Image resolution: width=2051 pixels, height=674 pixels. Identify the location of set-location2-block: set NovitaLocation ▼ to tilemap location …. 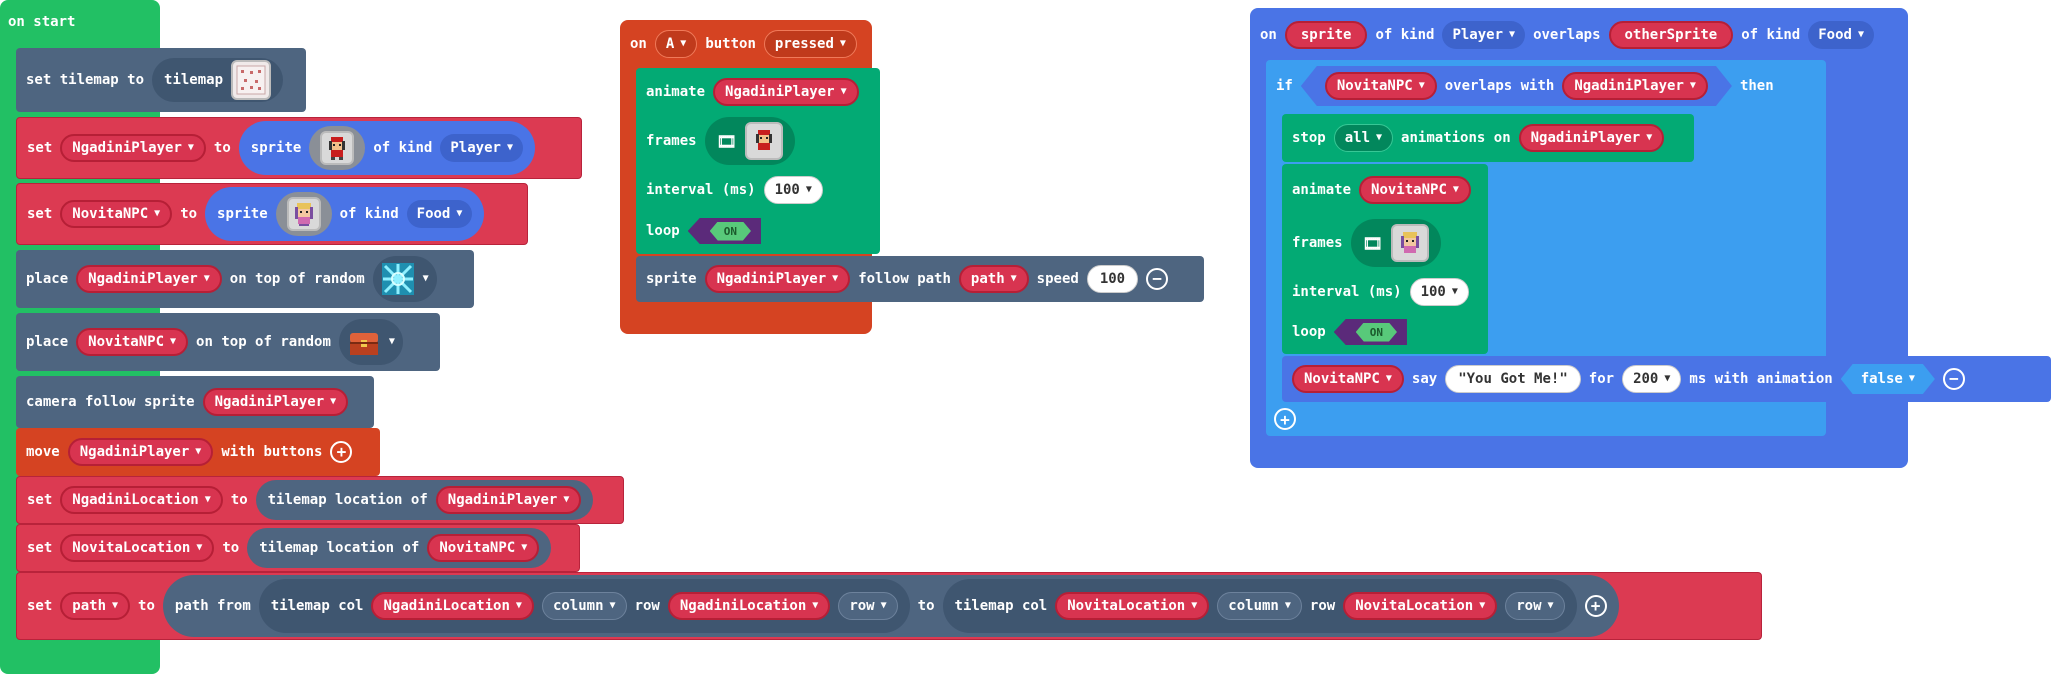
(298, 548).